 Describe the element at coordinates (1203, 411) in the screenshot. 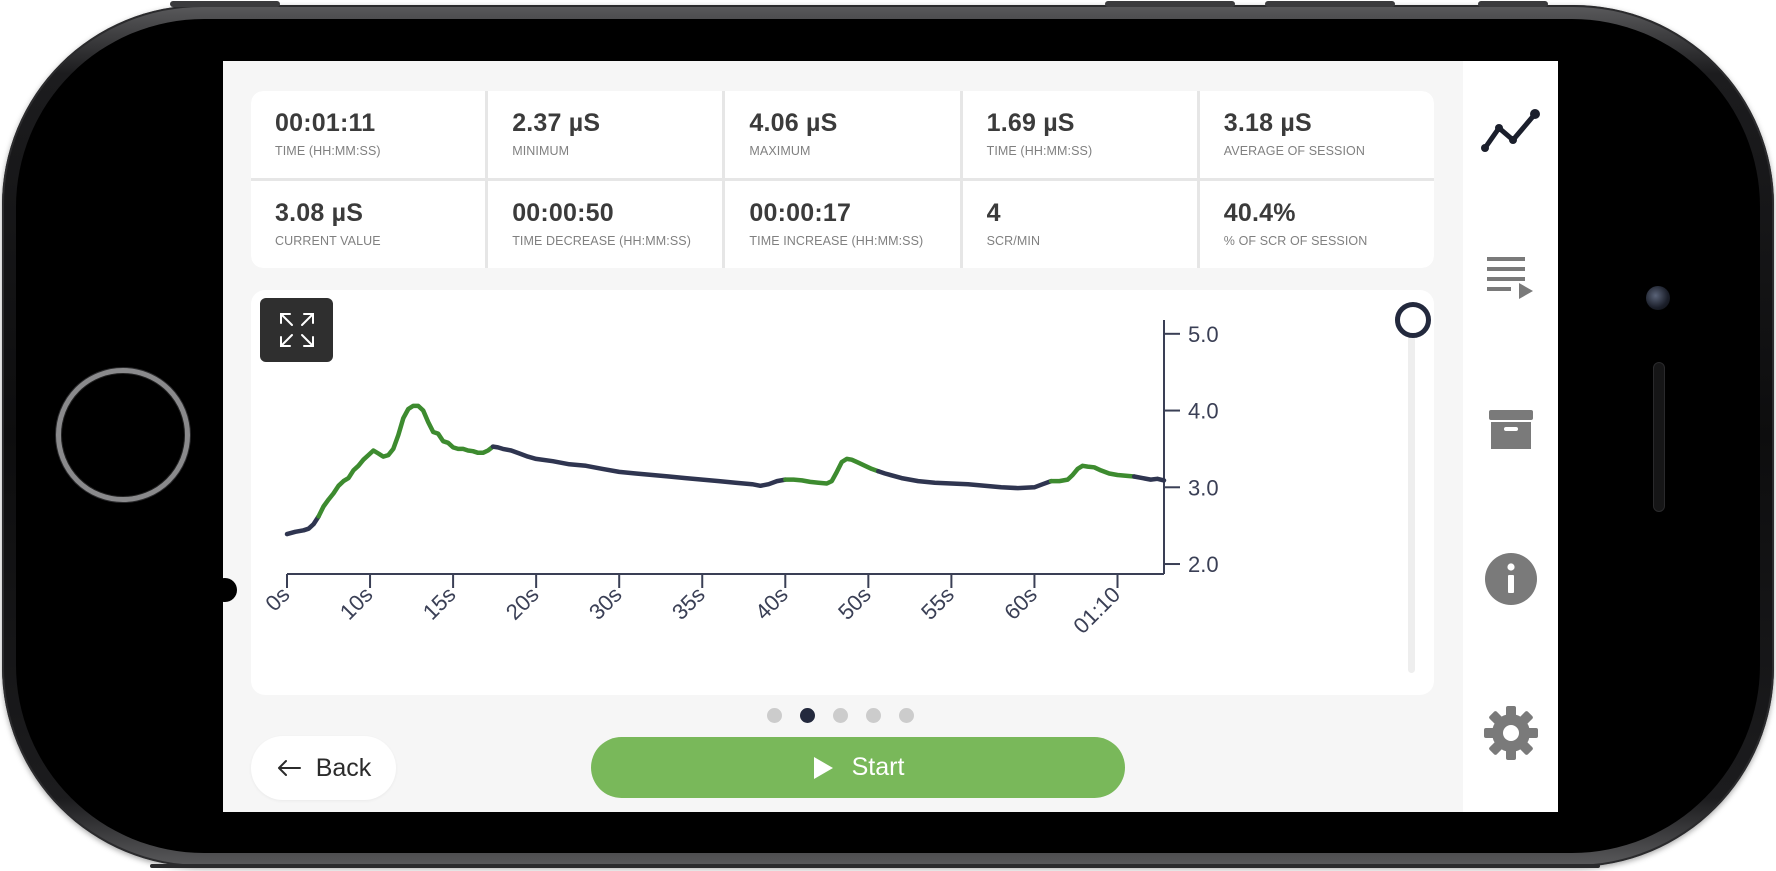

I see `y-tick-label: 4.0` at that location.